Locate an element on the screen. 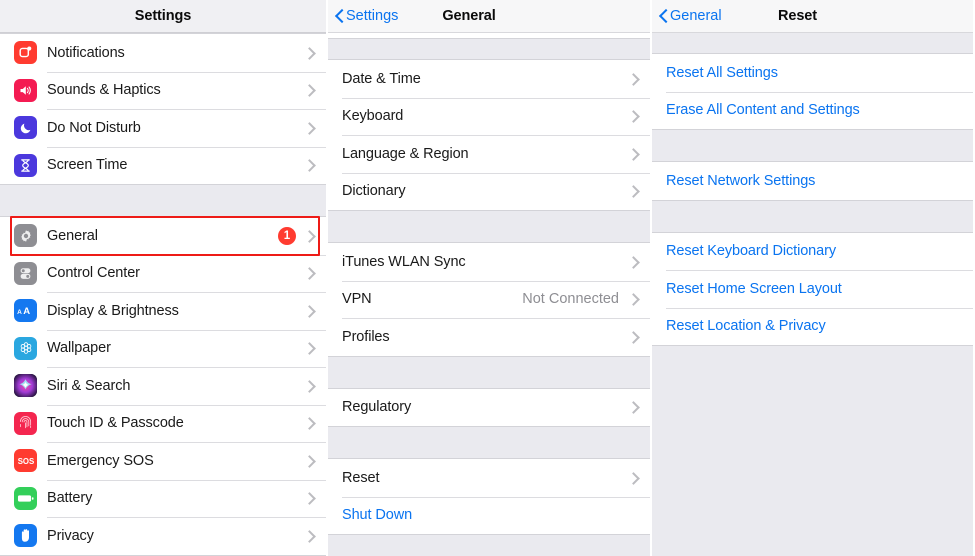 The width and height of the screenshot is (975, 556). list-item-reset-network-settings: Reset Network Settings is located at coordinates (812, 181).